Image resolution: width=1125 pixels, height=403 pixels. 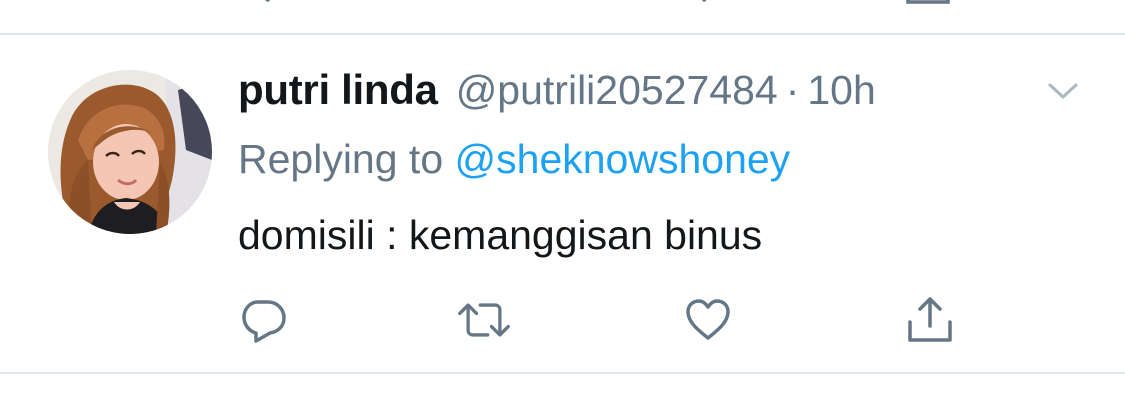 What do you see at coordinates (562, 373) in the screenshot?
I see `divider-bottom` at bounding box center [562, 373].